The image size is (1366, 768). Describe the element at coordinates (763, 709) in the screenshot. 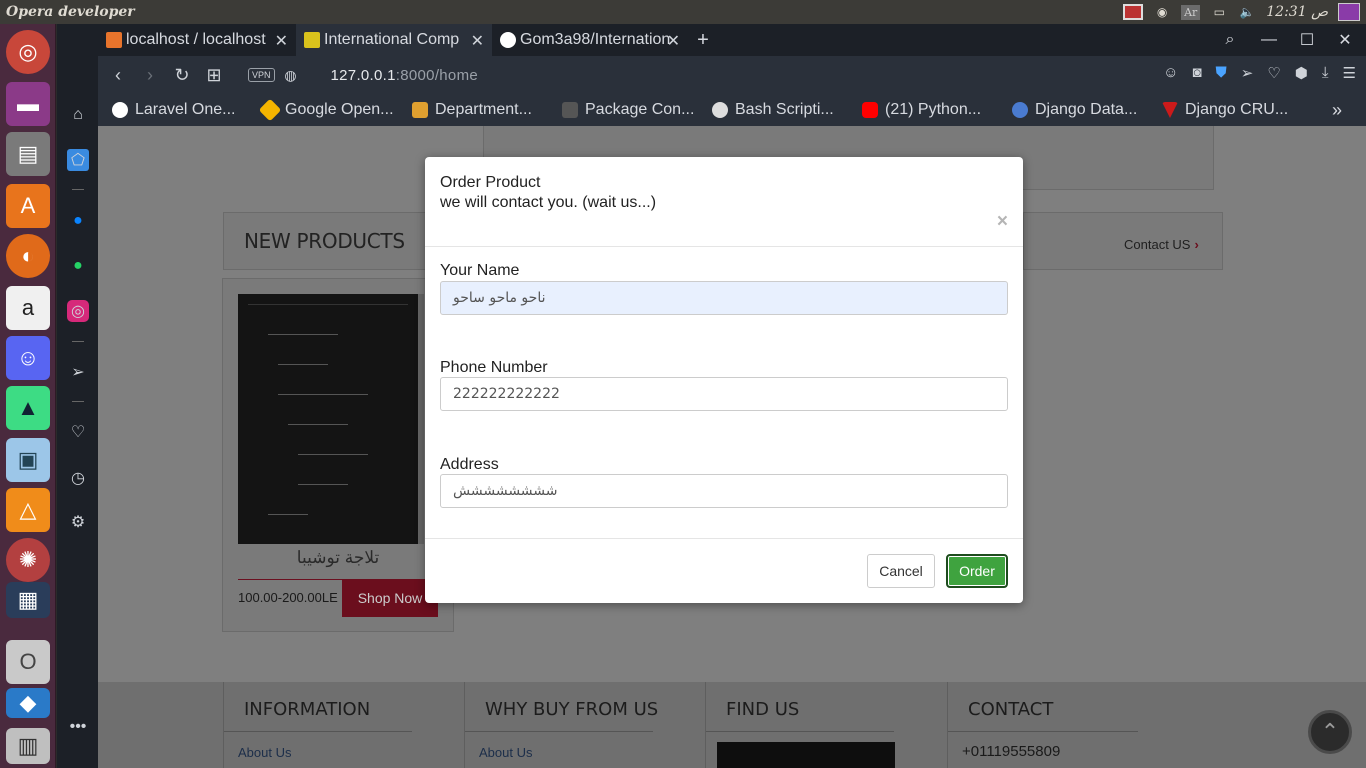

I see `footer-title: FIND US` at that location.